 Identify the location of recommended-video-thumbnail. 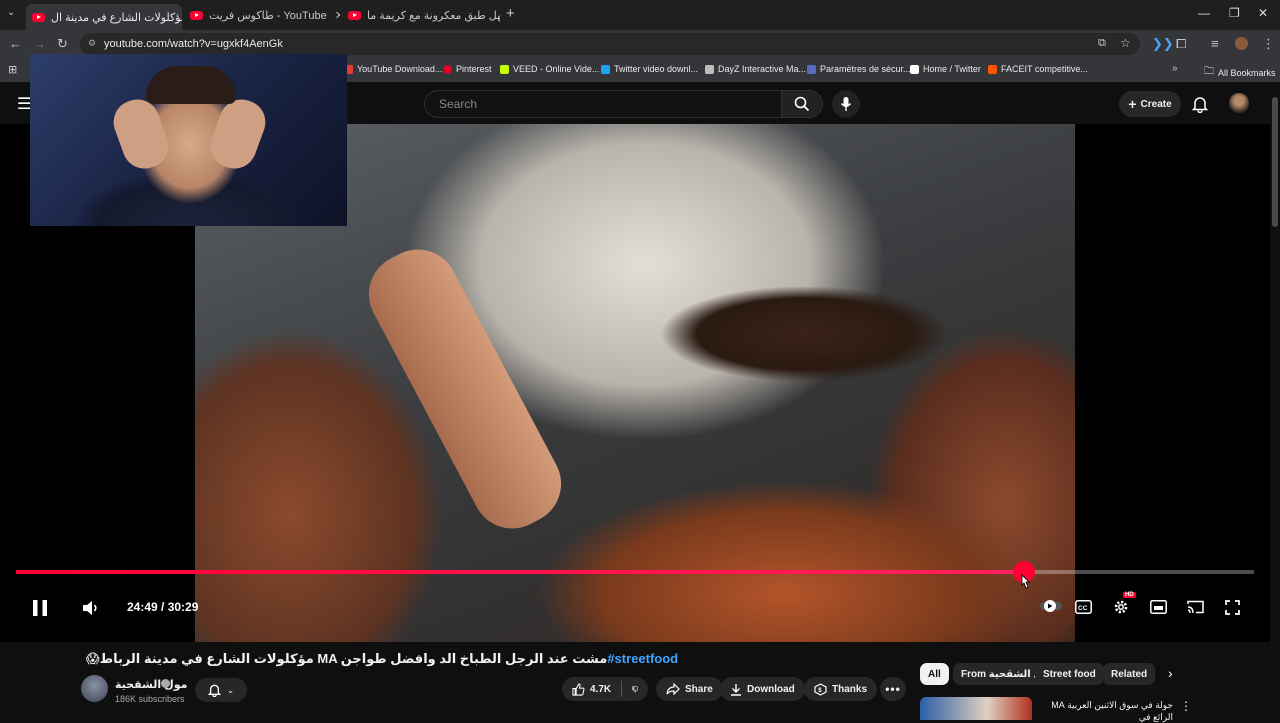
(976, 708).